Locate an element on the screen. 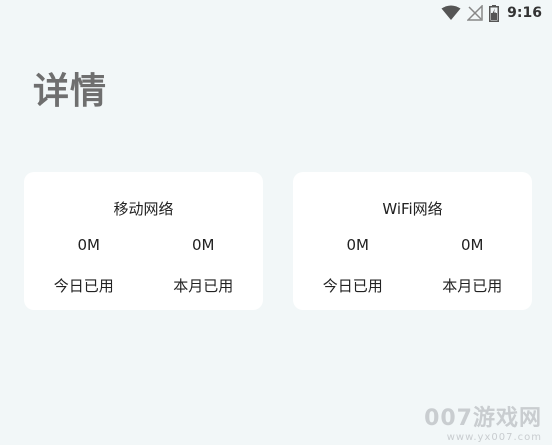 Image resolution: width=552 pixels, height=445 pixels. mobile-usage-labels: 今日已用 本月已用 is located at coordinates (143, 285).